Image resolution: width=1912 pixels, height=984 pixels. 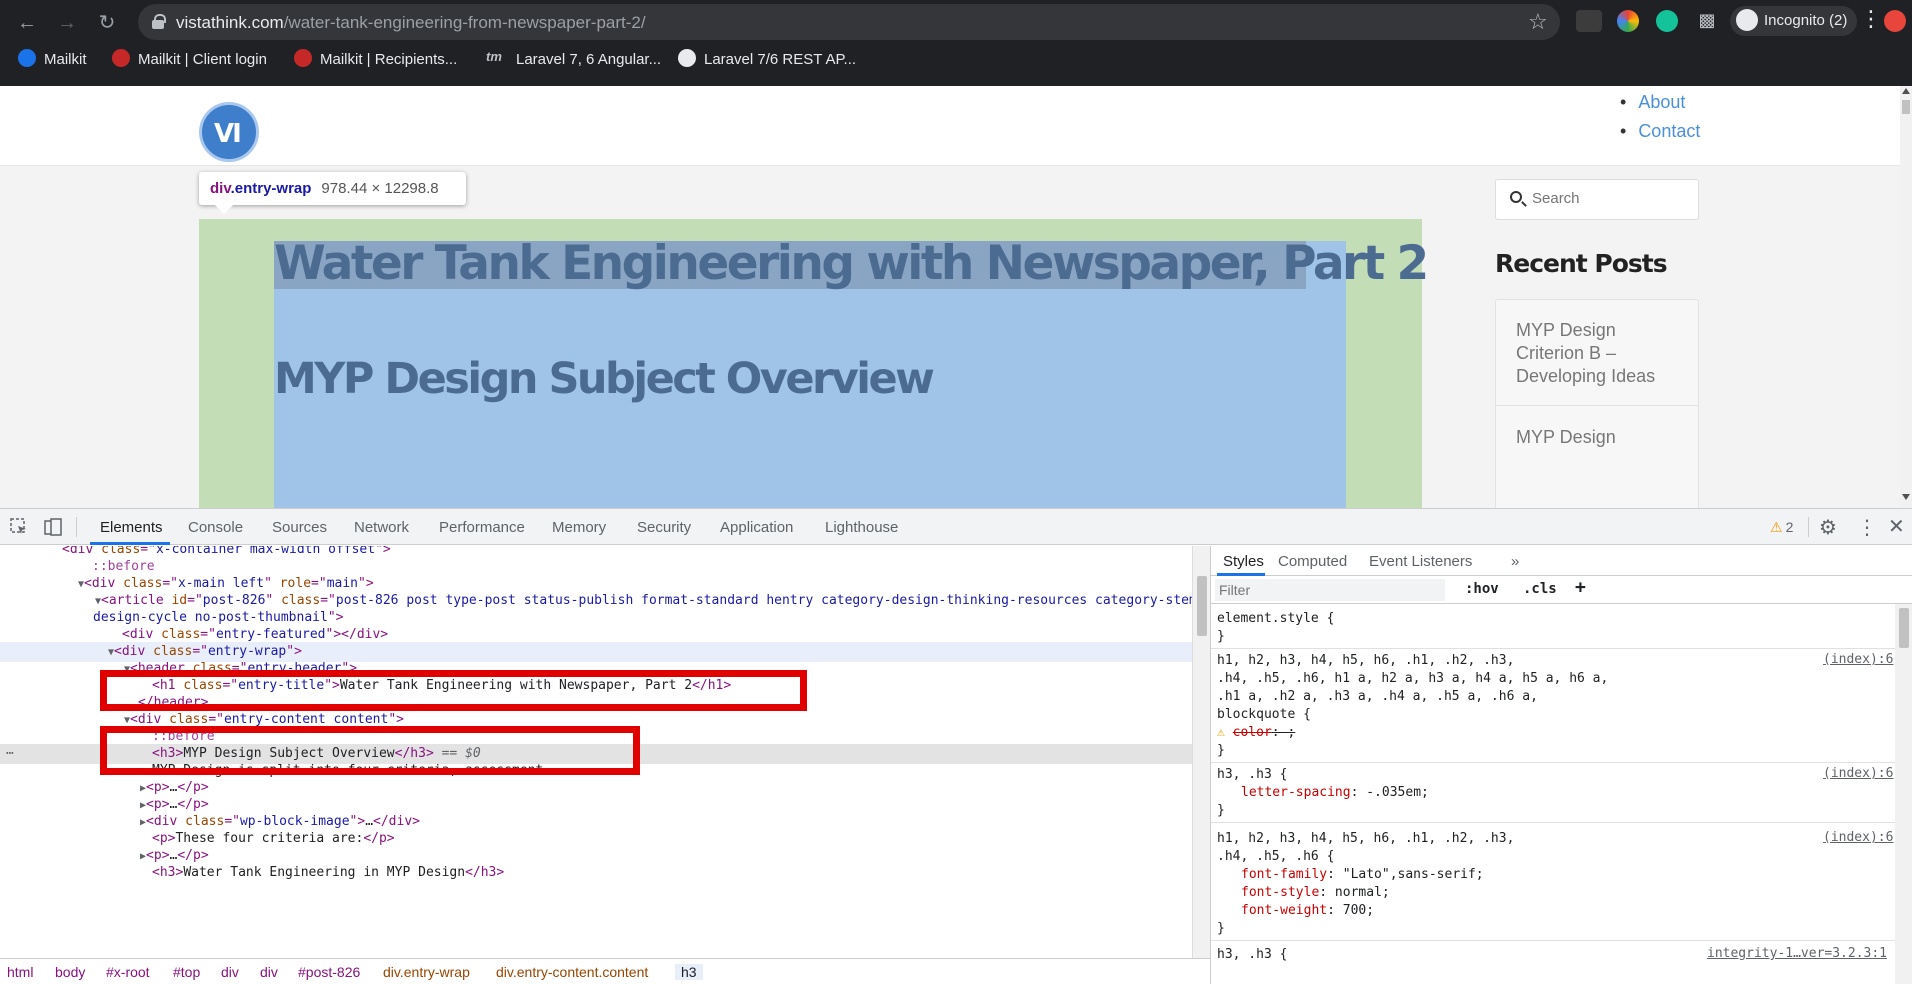 I want to click on warnings-counter: ⚠ 2, so click(x=1781, y=527).